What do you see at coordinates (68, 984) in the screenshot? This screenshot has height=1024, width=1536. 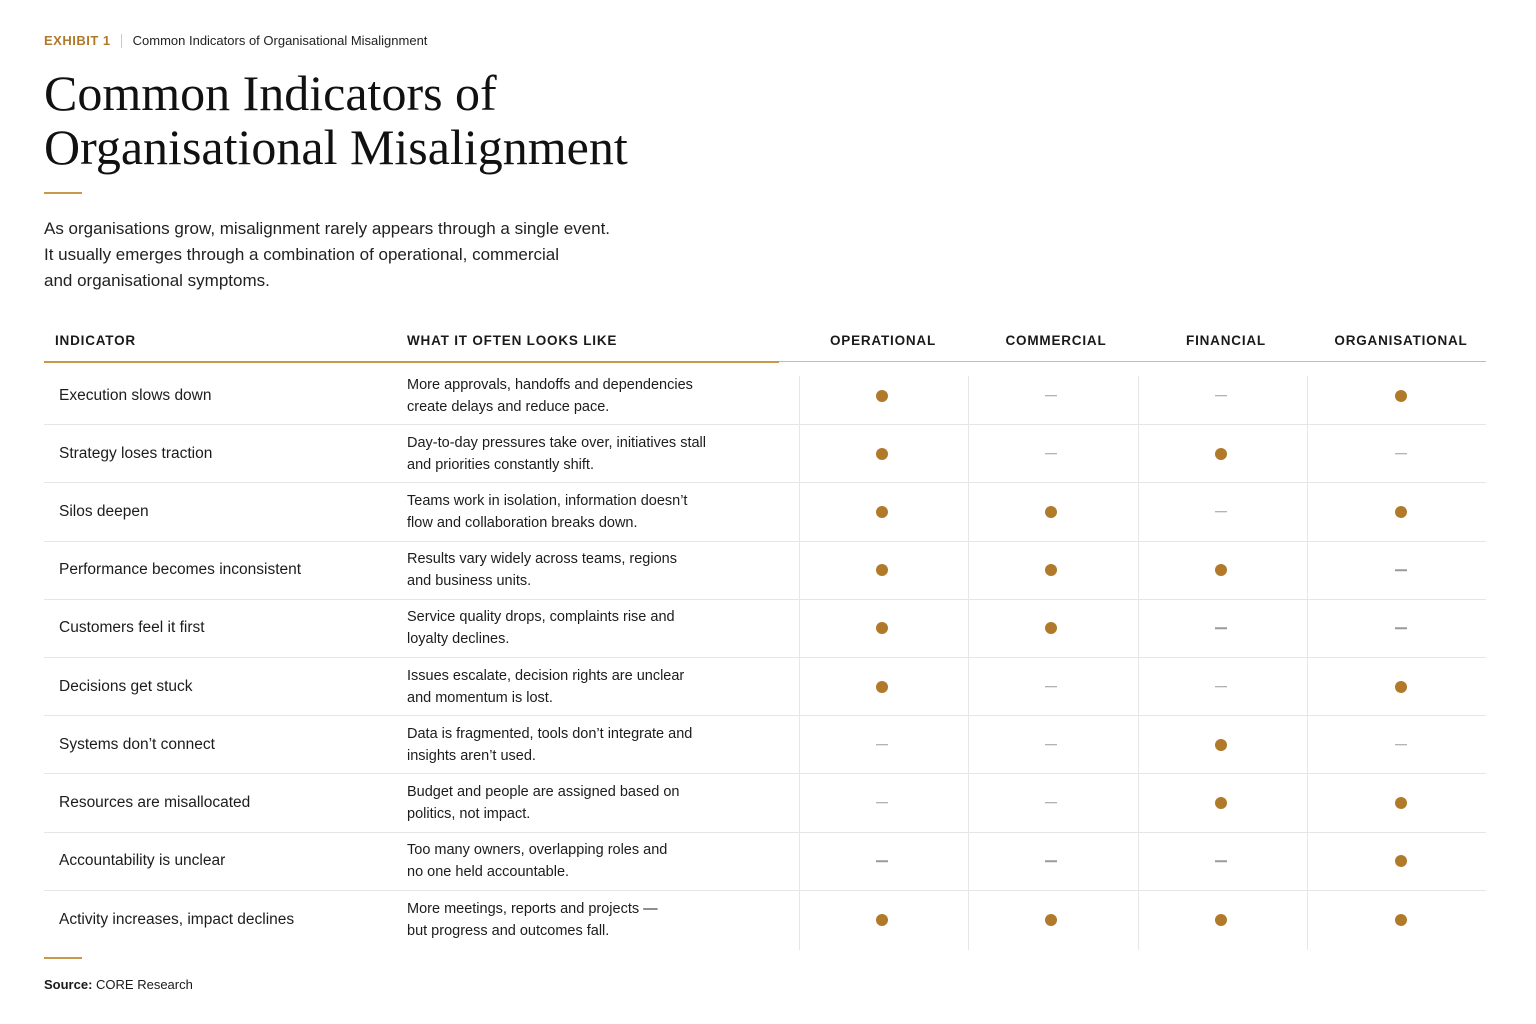 I see `source-label: Source:` at bounding box center [68, 984].